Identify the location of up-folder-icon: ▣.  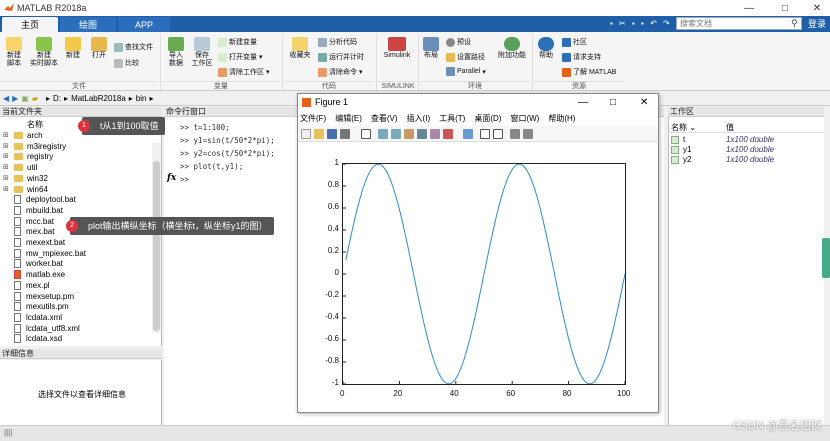
(25, 98).